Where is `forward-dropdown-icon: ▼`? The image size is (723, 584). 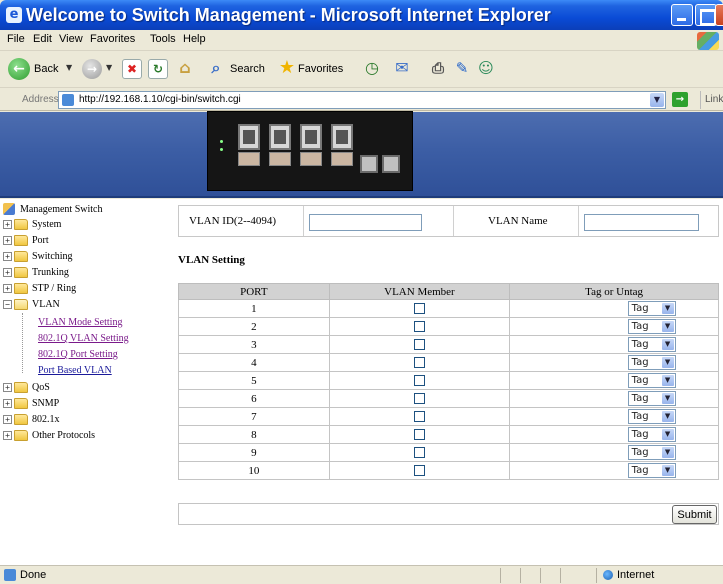 forward-dropdown-icon: ▼ is located at coordinates (109, 67).